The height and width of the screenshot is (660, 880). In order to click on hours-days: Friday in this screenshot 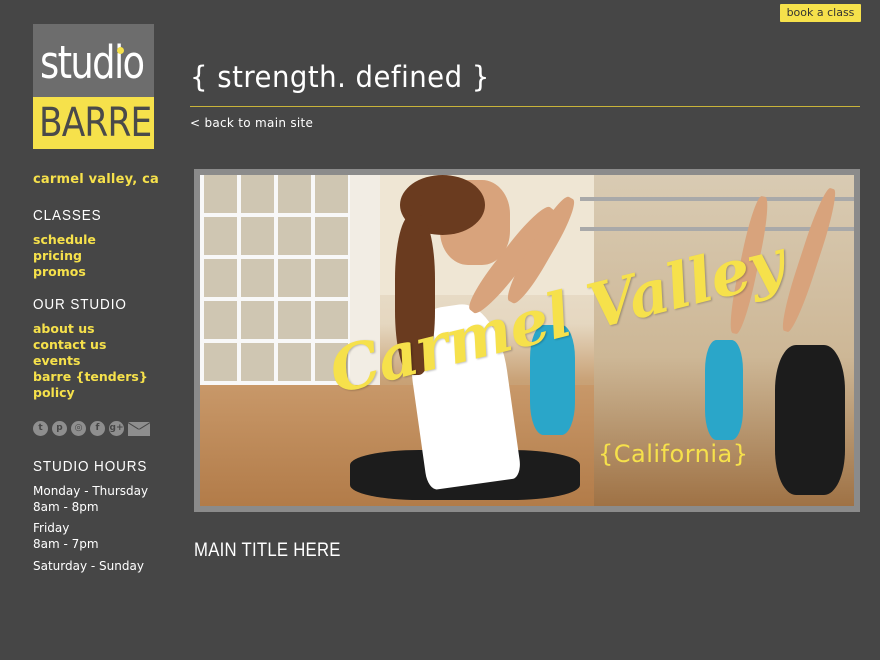, I will do `click(51, 528)`.